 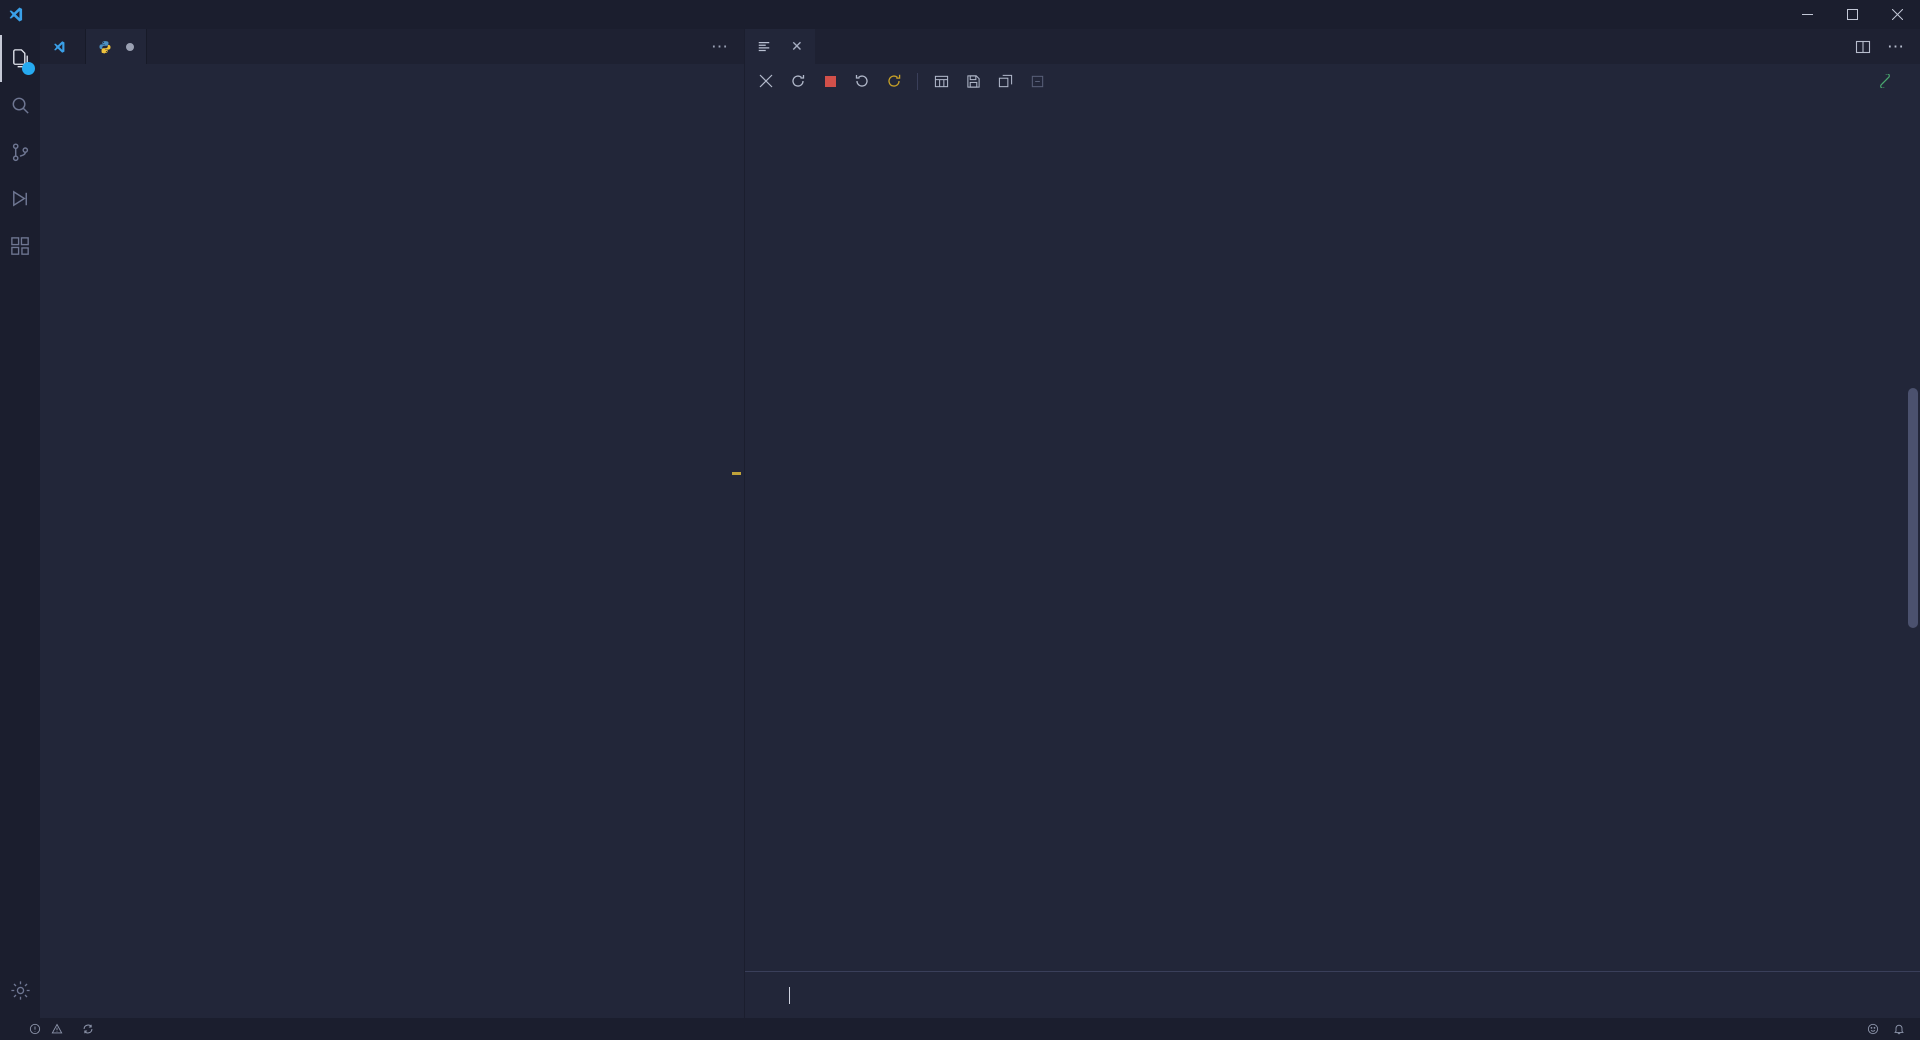 I want to click on status-problems, so click(x=48, y=1029).